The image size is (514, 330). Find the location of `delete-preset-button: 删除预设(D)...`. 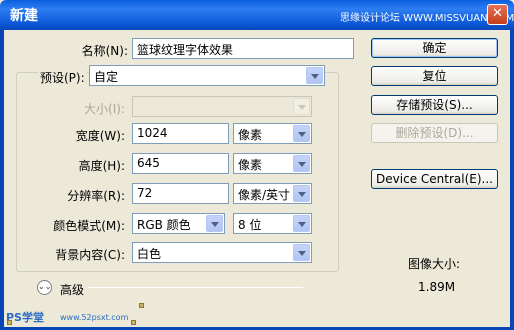

delete-preset-button: 删除预设(D)... is located at coordinates (434, 133).